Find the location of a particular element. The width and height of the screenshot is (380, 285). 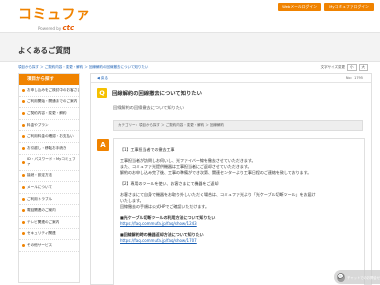

chat-label: チャットでのお問合せ is located at coordinates (363, 277).